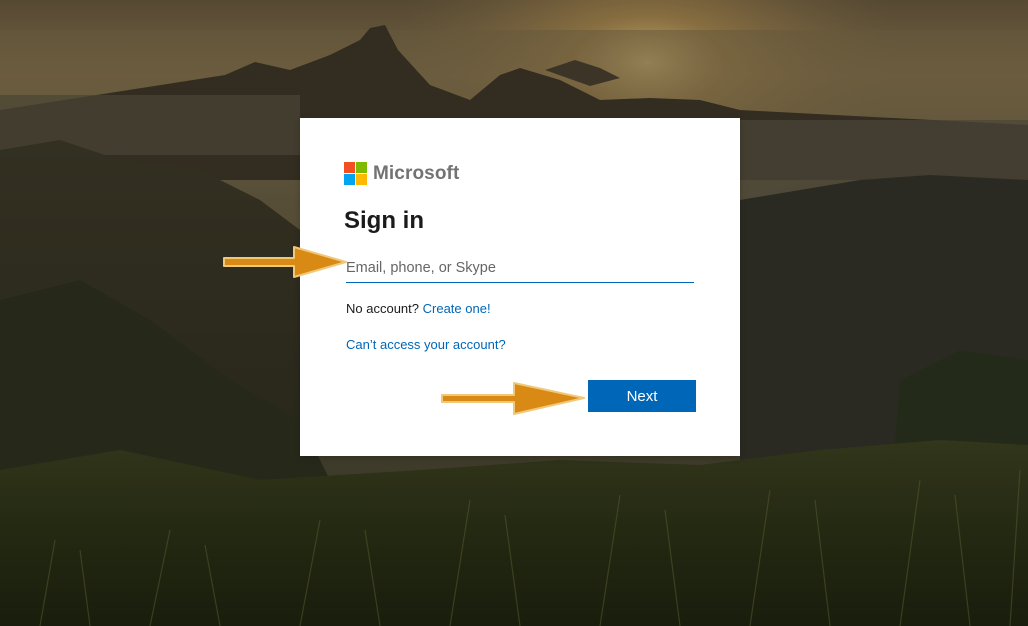 Image resolution: width=1028 pixels, height=626 pixels. Describe the element at coordinates (520, 268) in the screenshot. I see `email-field` at that location.